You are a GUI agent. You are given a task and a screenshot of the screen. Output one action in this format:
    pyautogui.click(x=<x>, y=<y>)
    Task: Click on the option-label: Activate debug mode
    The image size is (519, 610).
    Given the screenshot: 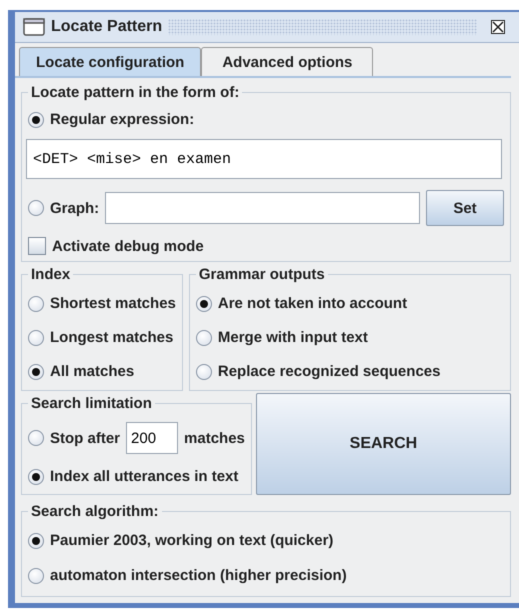 What is the action you would take?
    pyautogui.click(x=128, y=246)
    